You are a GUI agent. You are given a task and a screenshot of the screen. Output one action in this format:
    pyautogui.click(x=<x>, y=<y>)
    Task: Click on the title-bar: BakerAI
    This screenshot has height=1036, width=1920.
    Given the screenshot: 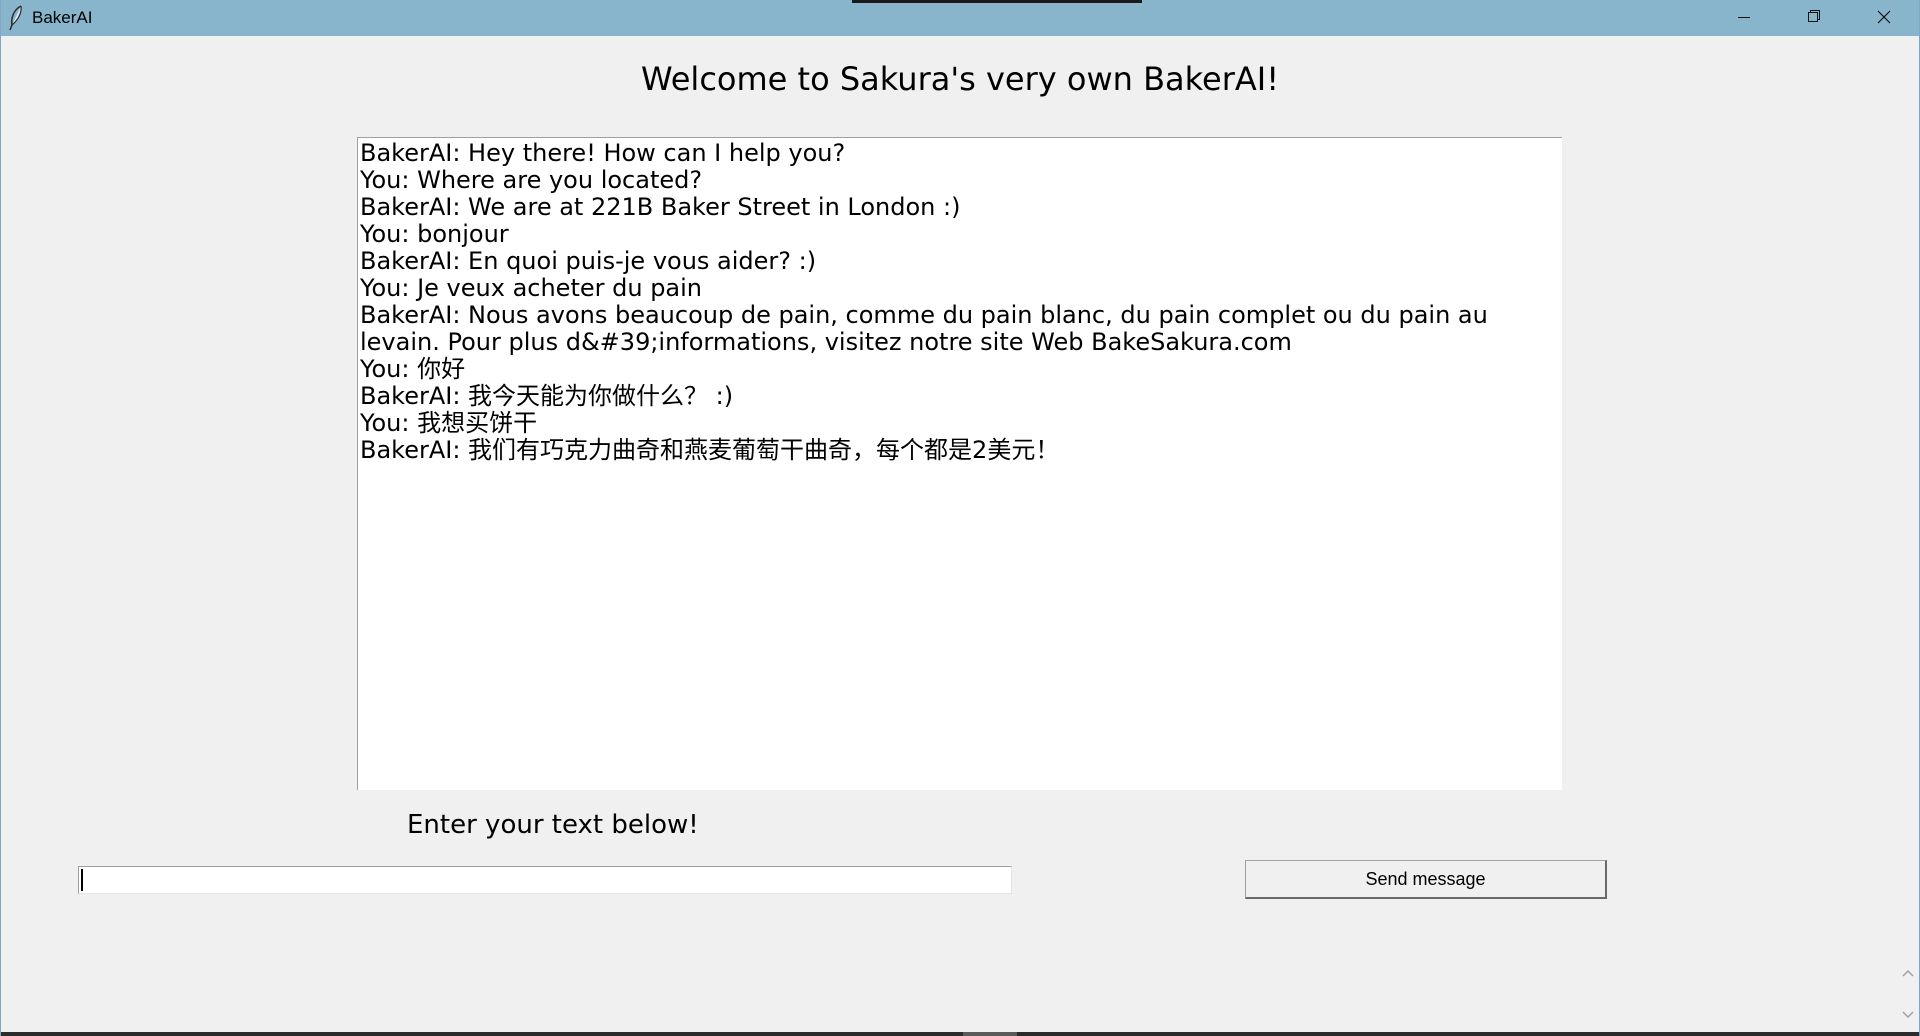 What is the action you would take?
    pyautogui.click(x=960, y=18)
    